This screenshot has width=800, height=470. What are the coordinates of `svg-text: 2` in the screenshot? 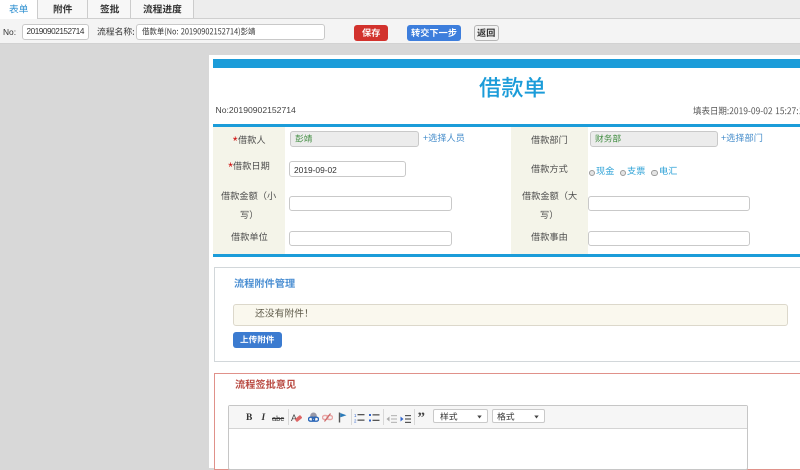 It's located at (355, 421).